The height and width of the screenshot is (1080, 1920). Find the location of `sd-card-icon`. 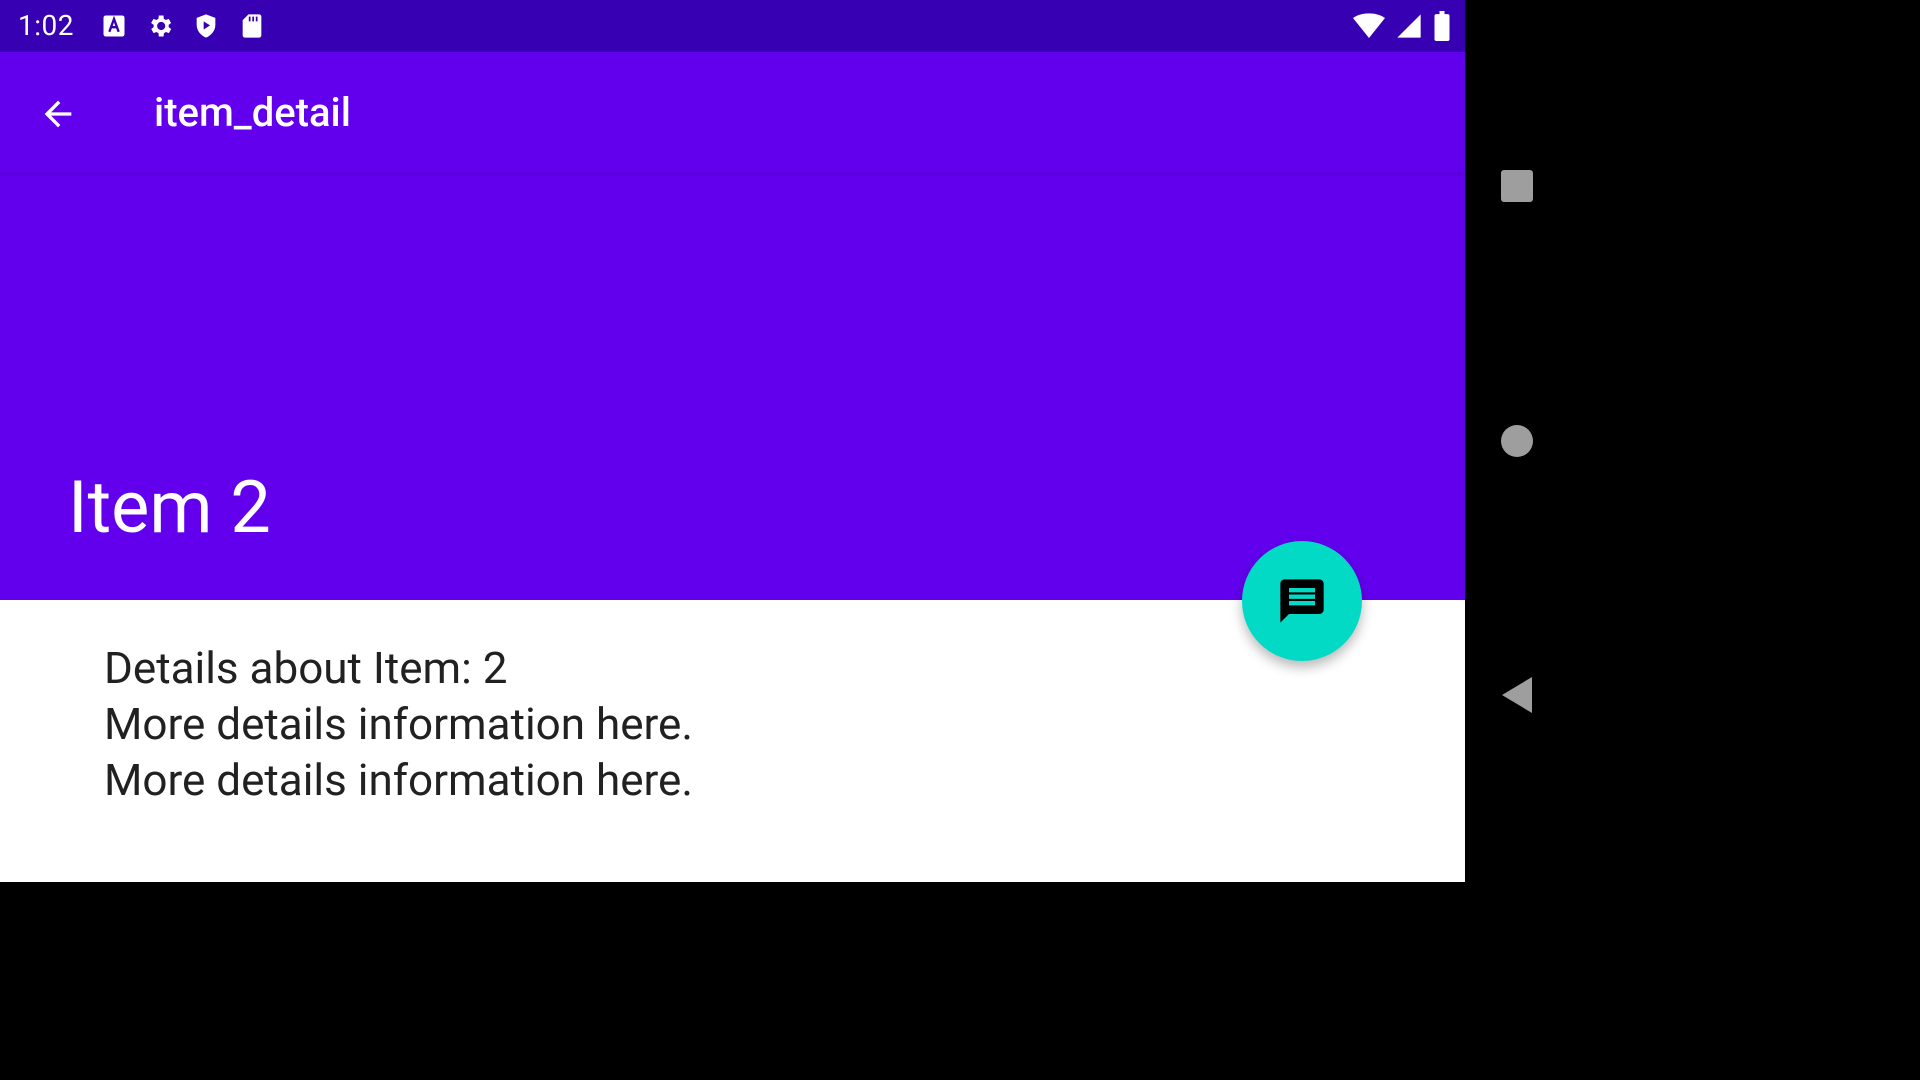

sd-card-icon is located at coordinates (252, 26).